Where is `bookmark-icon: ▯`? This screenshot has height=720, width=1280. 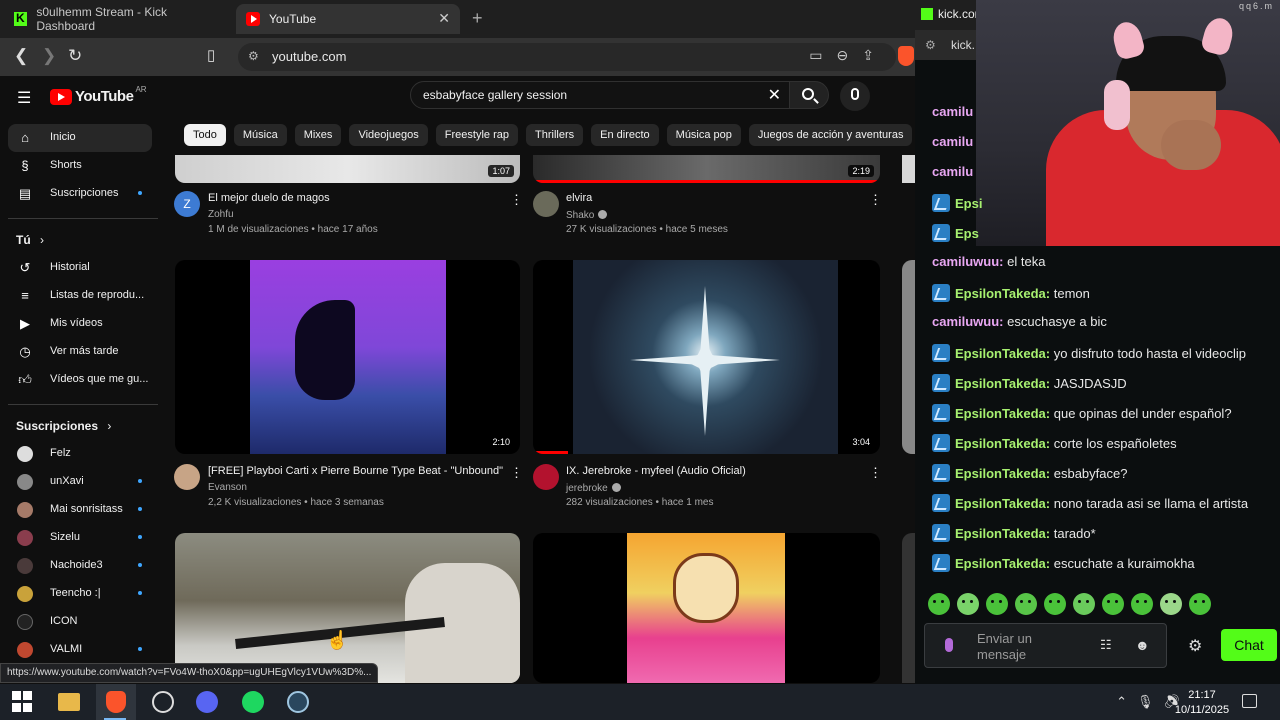
bookmark-icon: ▯ is located at coordinates (211, 55).